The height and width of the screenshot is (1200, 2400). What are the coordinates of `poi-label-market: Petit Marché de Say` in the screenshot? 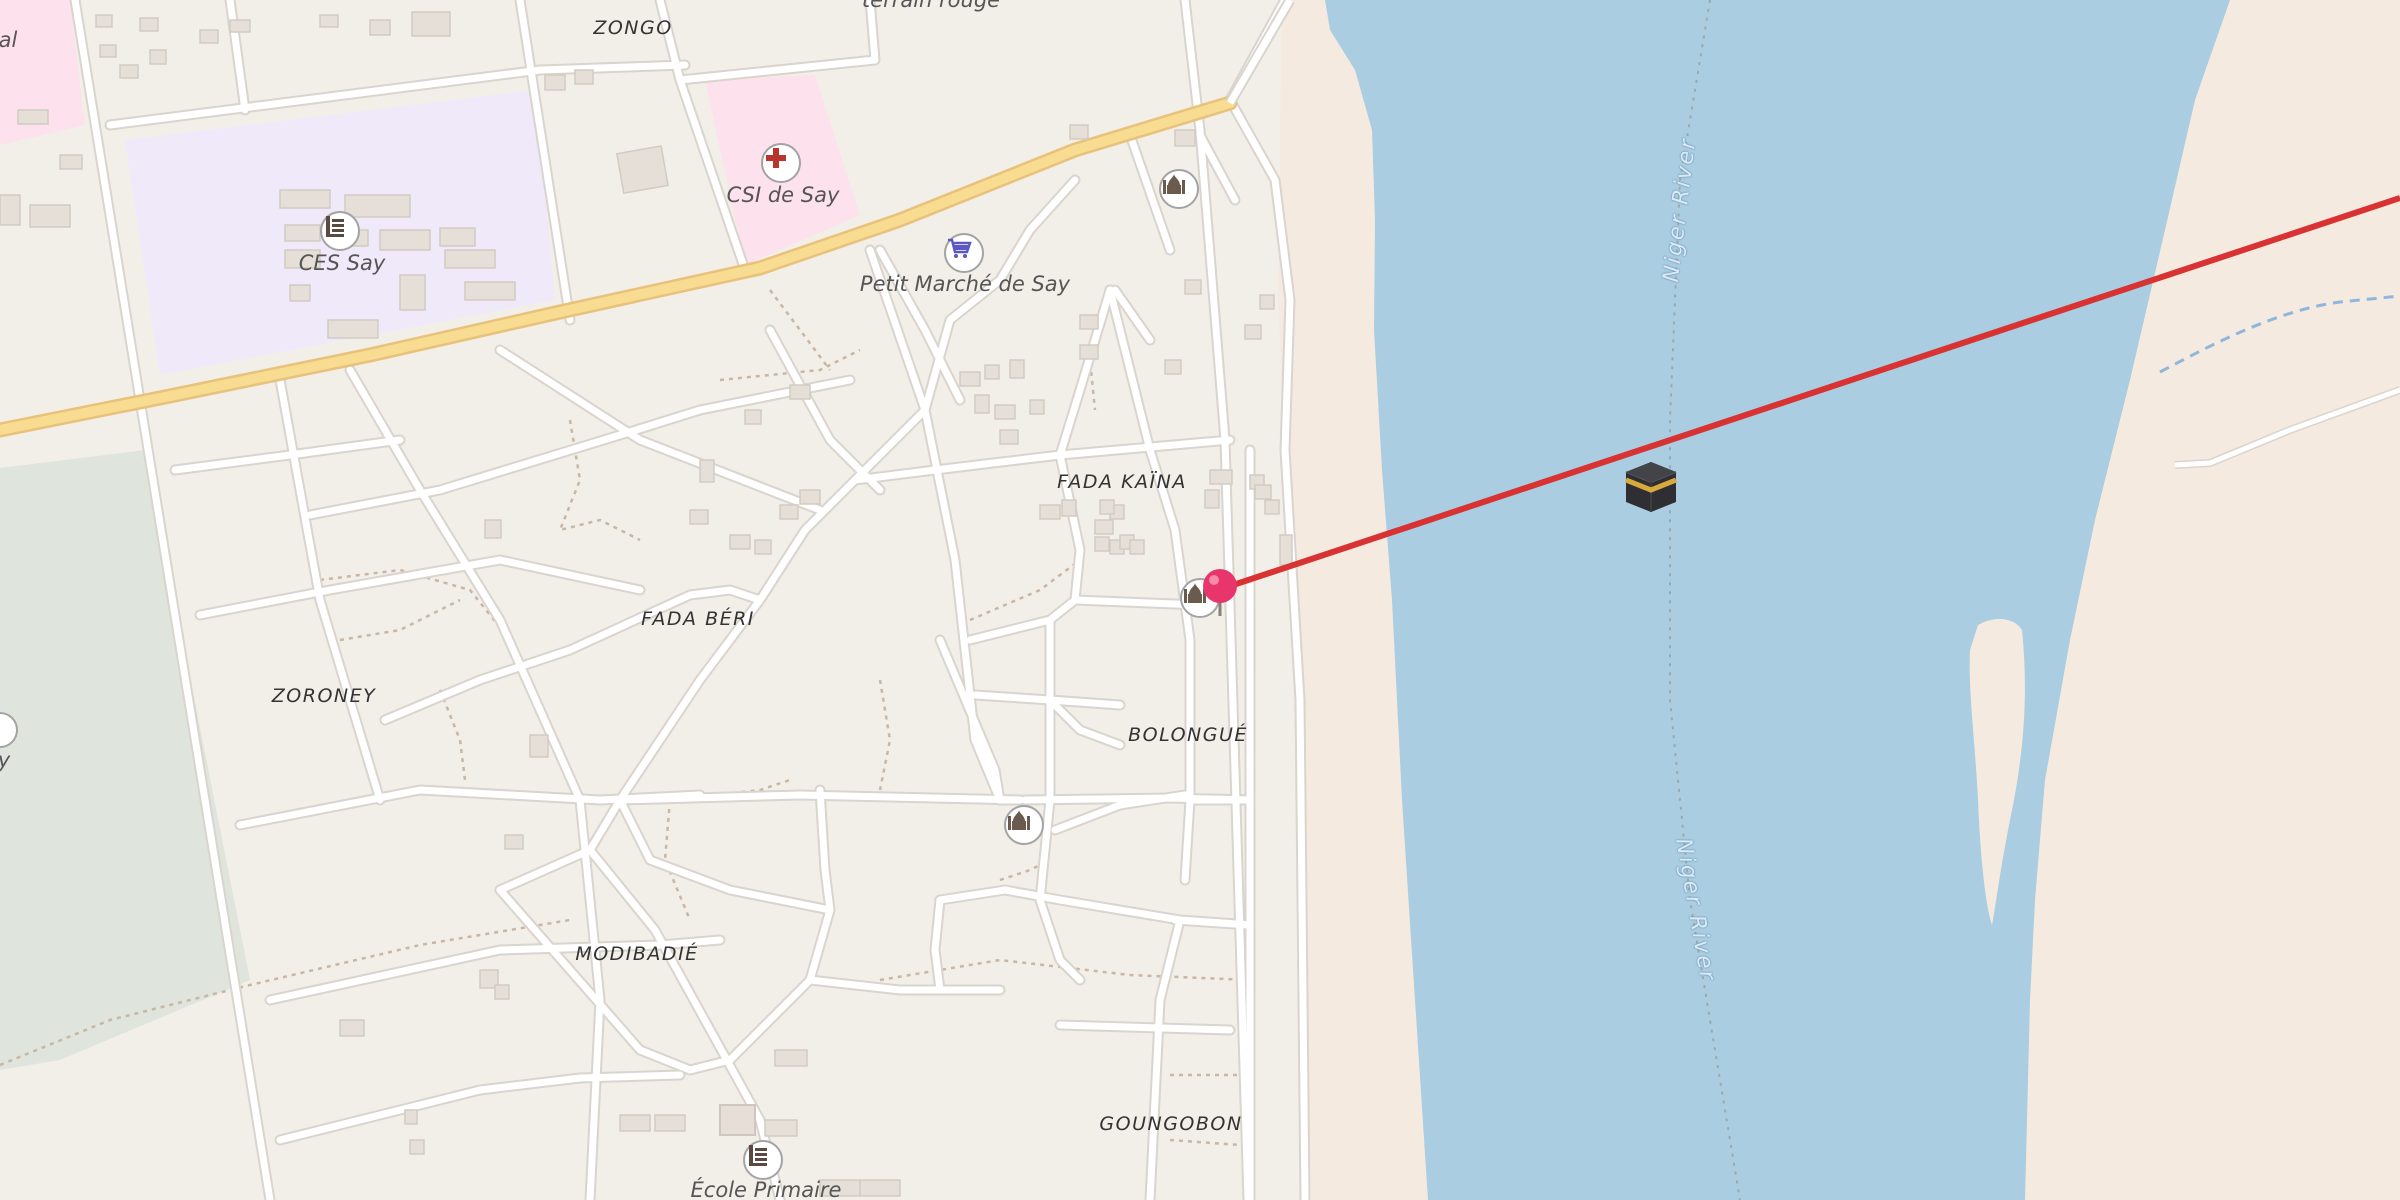 It's located at (965, 284).